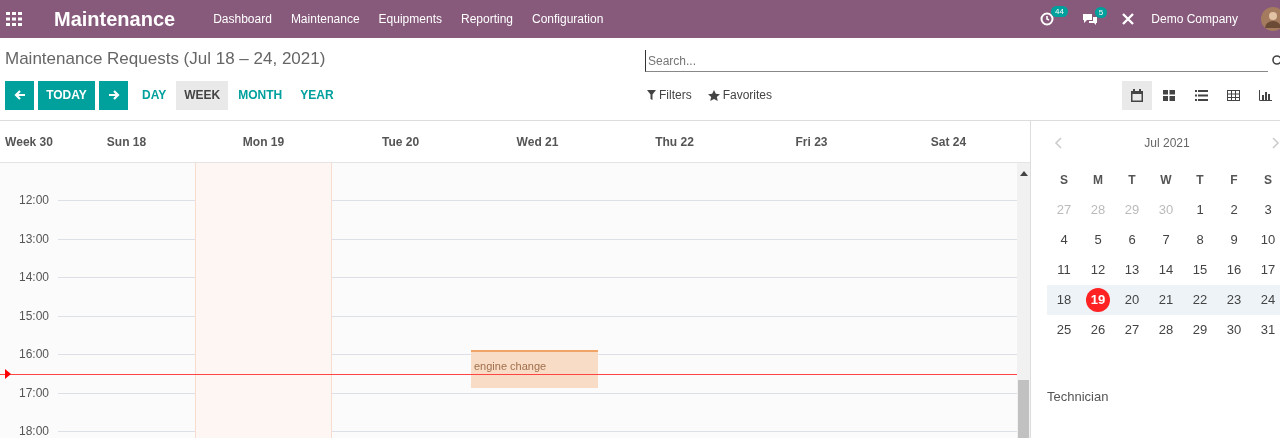  What do you see at coordinates (1098, 300) in the screenshot?
I see `date-cell: 19` at bounding box center [1098, 300].